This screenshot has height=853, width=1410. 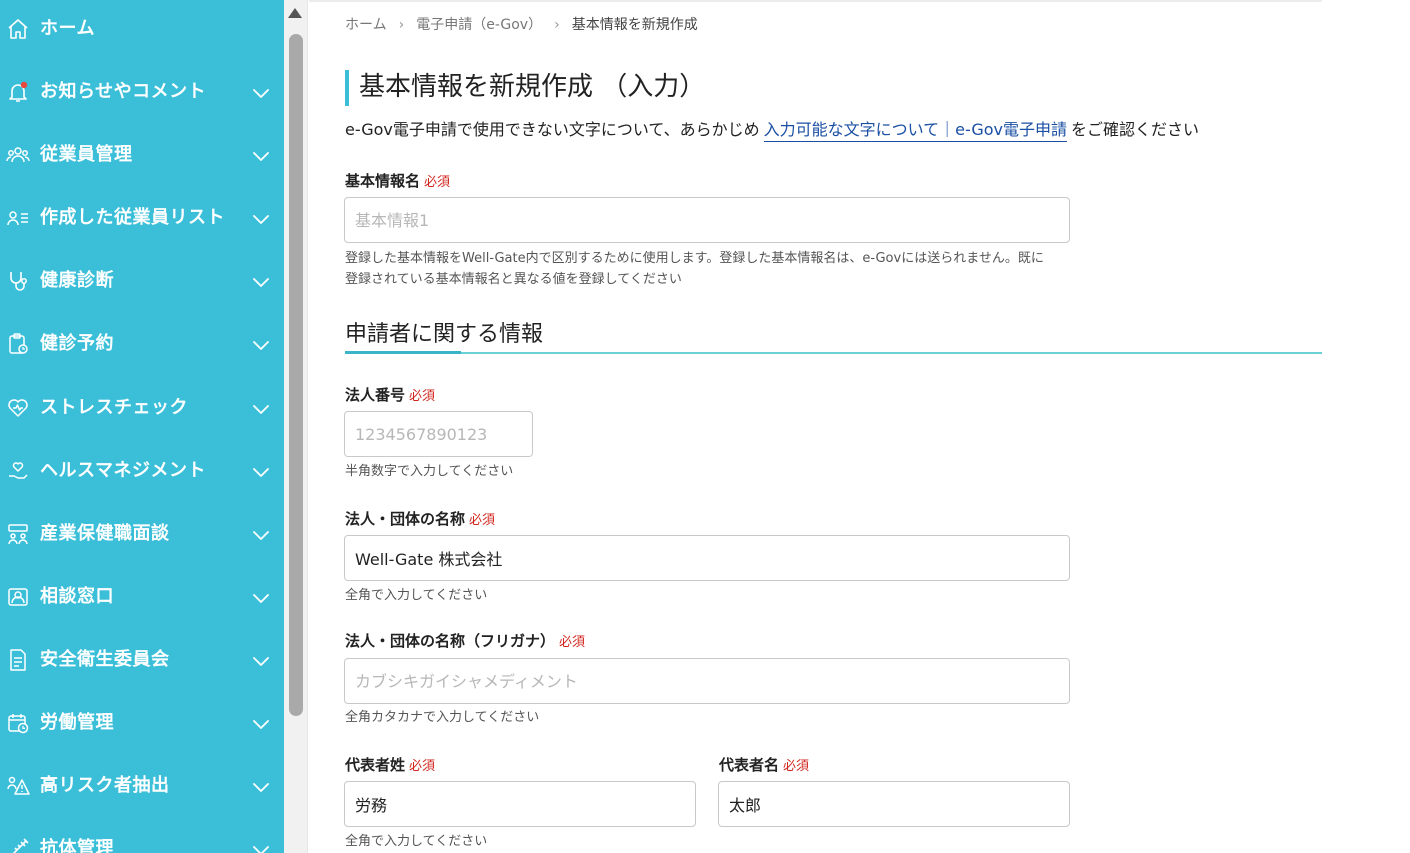 I want to click on sidebar-item-label: 高リスク者抽出, so click(x=105, y=785).